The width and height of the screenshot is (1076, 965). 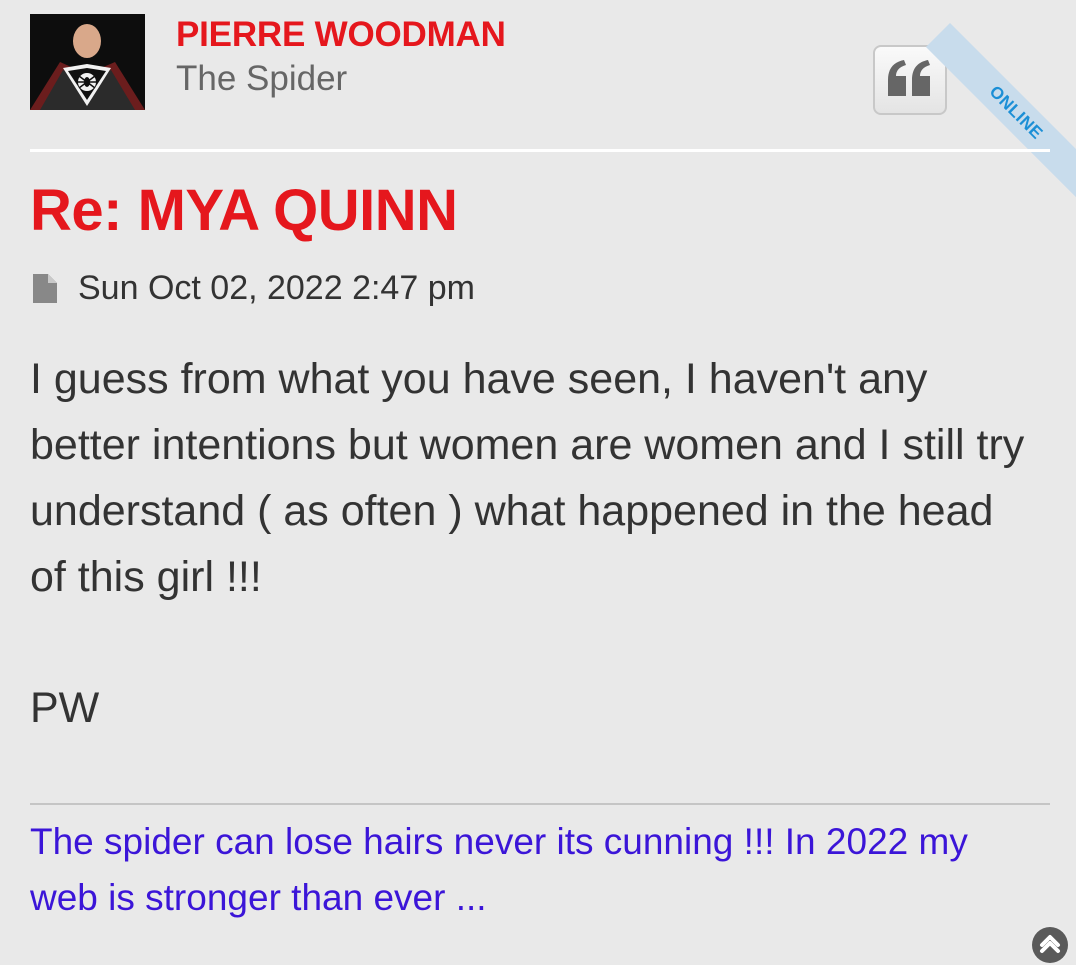 What do you see at coordinates (276, 287) in the screenshot?
I see `post-date: Sun Oct 02, 2022 2:47 pm` at bounding box center [276, 287].